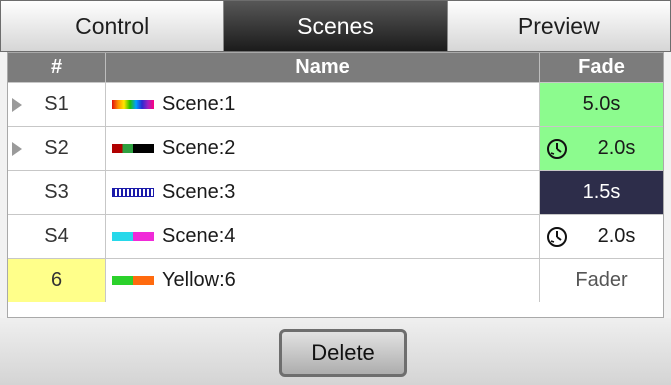  I want to click on scene-name-cell: Yellow:6, so click(323, 280).